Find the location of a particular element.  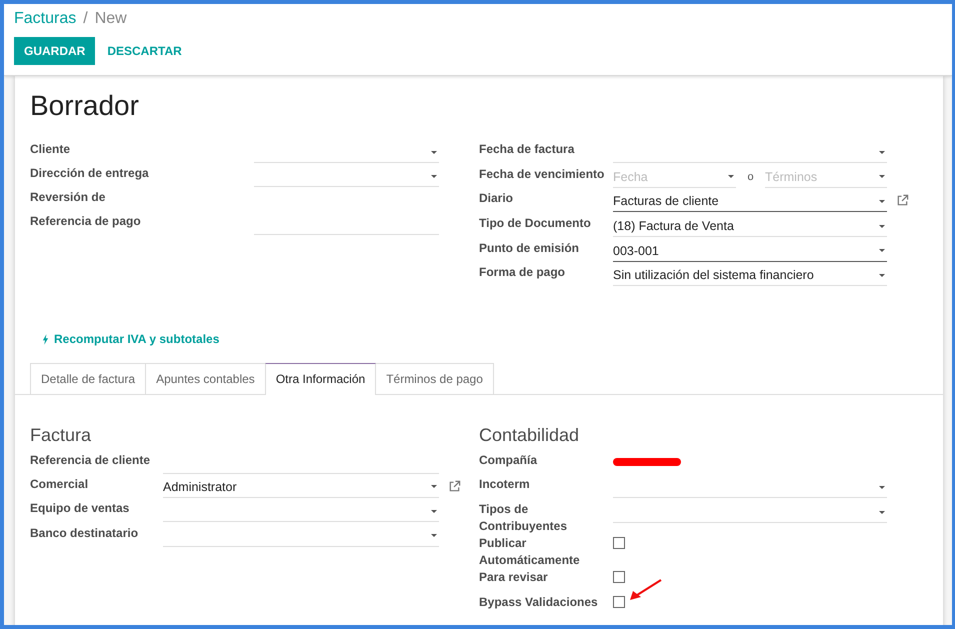

field-label: Forma de pago is located at coordinates (522, 273).